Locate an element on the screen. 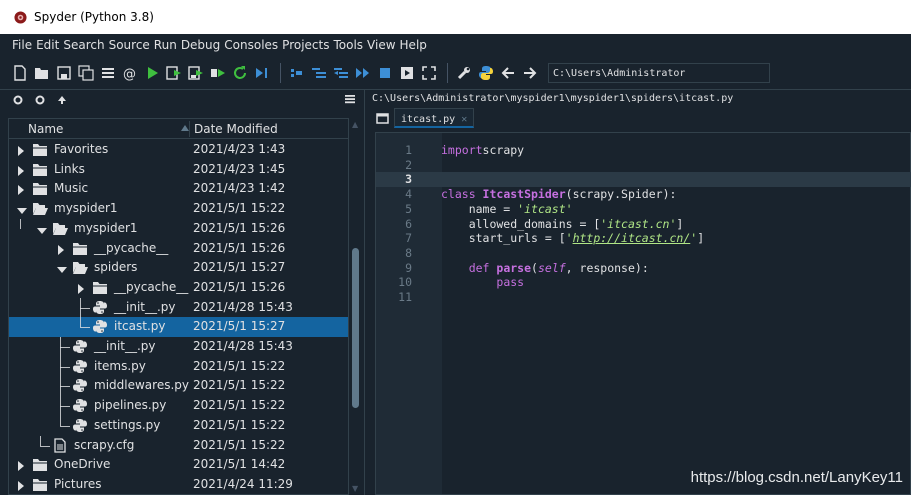 This screenshot has height=495, width=911. rerun-icon is located at coordinates (240, 73).